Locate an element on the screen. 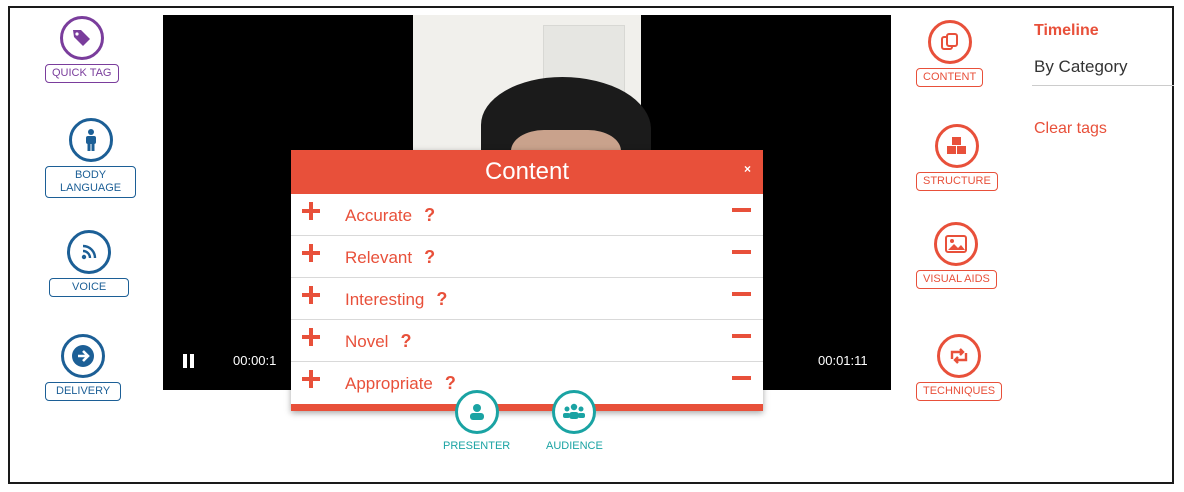  visual-aids-tool: VISUAL AIDS is located at coordinates (956, 255).